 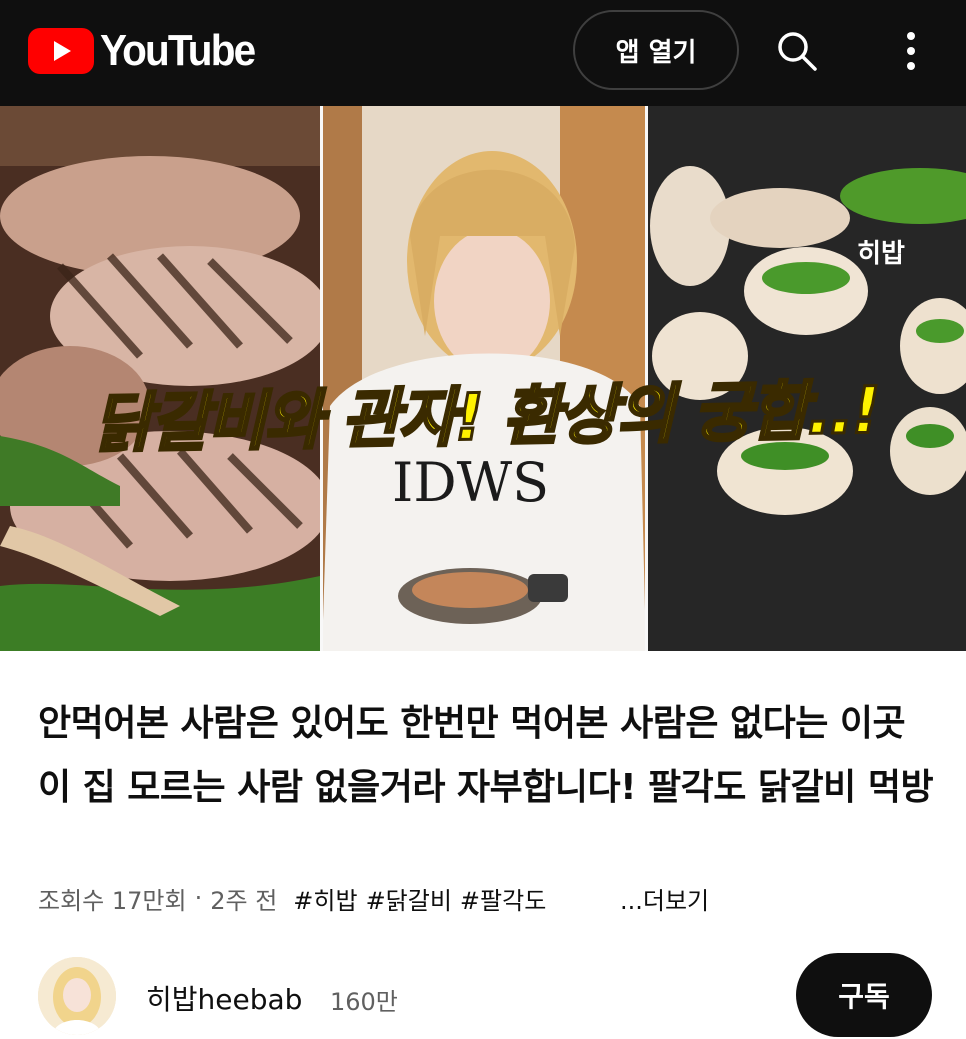 What do you see at coordinates (881, 254) in the screenshot?
I see `channel-watermark: 히밥` at bounding box center [881, 254].